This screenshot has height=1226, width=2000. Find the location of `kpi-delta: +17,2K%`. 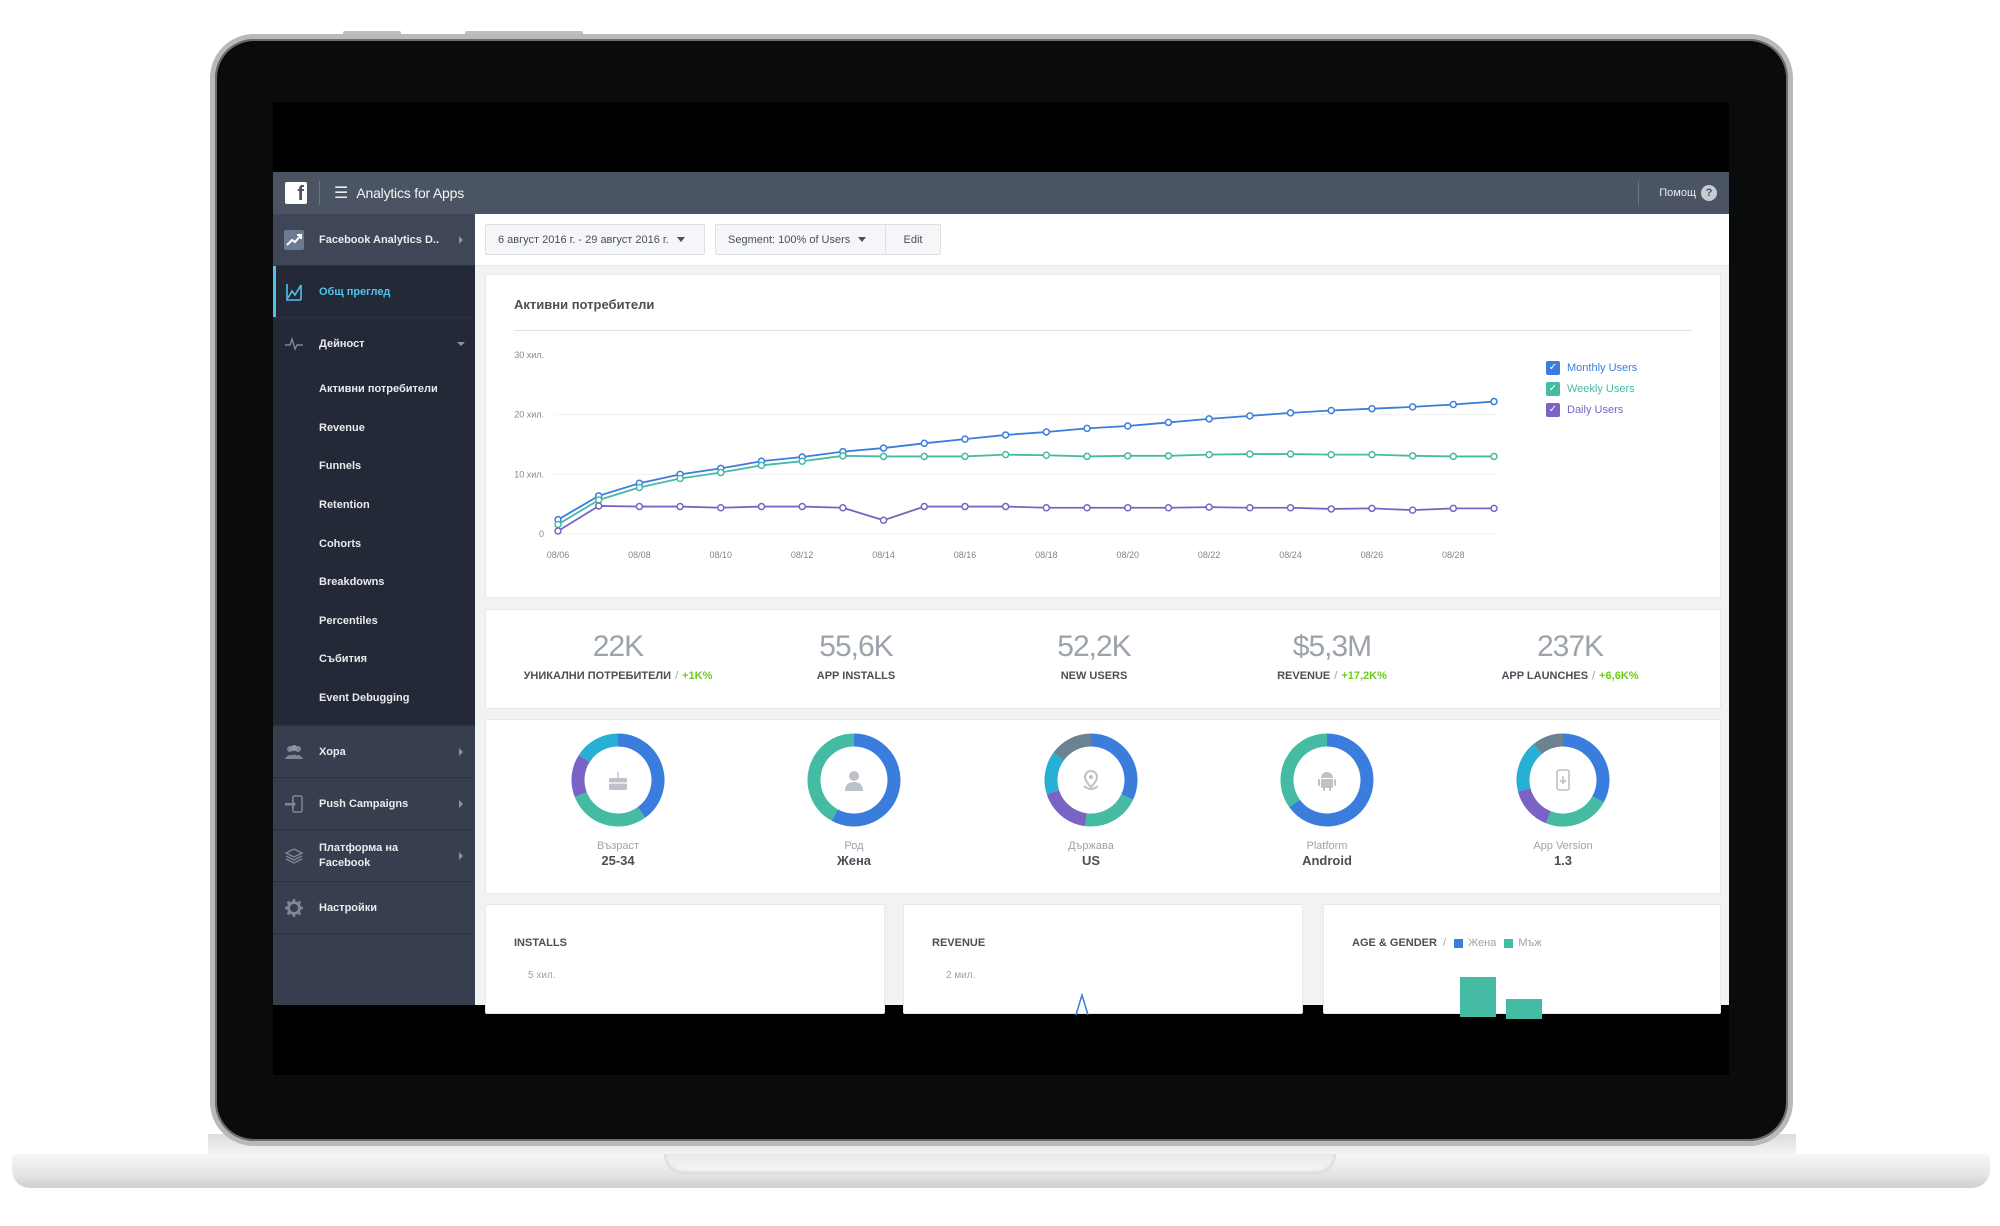

kpi-delta: +17,2K% is located at coordinates (1364, 676).